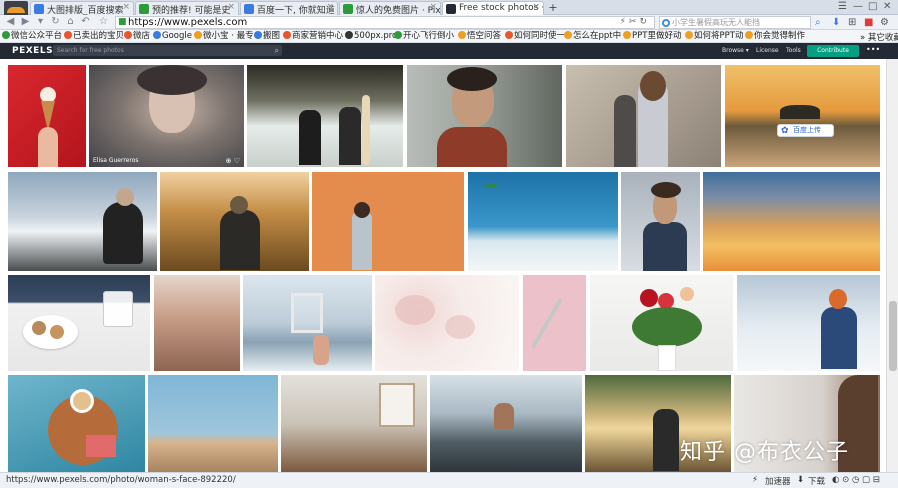  I want to click on bookmark-item: 如何将PPT动, so click(714, 36).